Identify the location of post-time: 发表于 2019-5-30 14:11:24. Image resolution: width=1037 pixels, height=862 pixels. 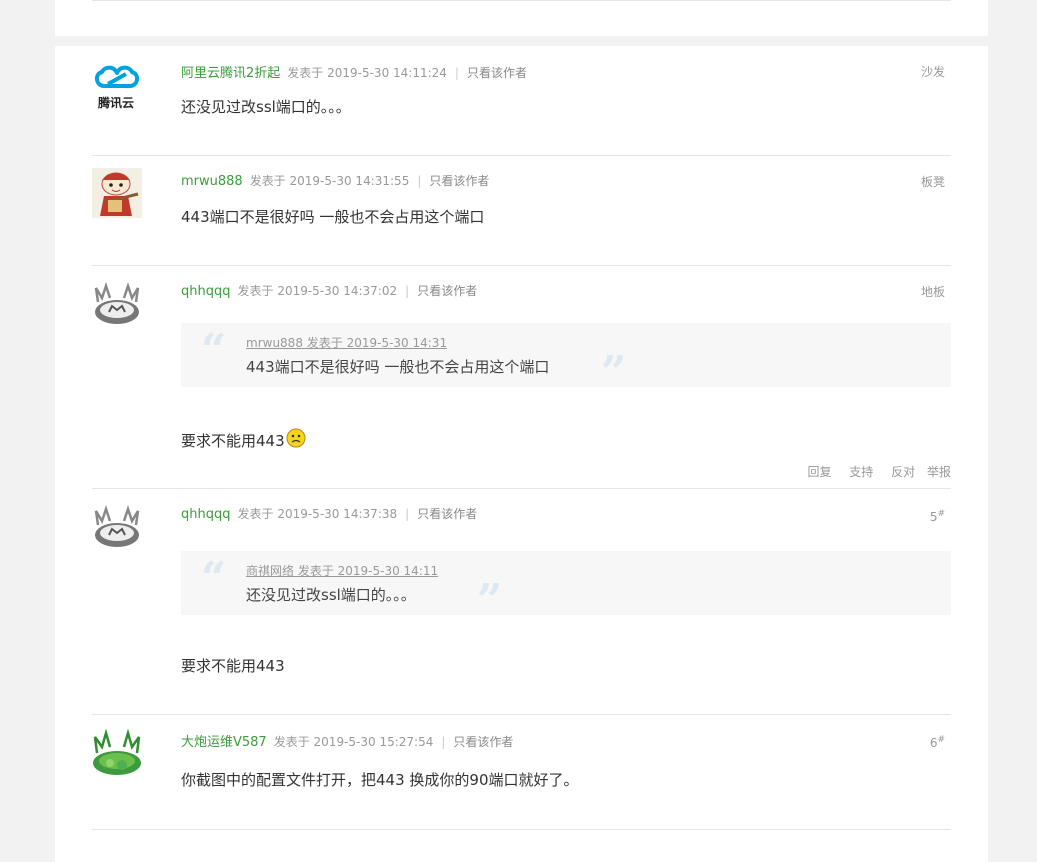
(367, 73).